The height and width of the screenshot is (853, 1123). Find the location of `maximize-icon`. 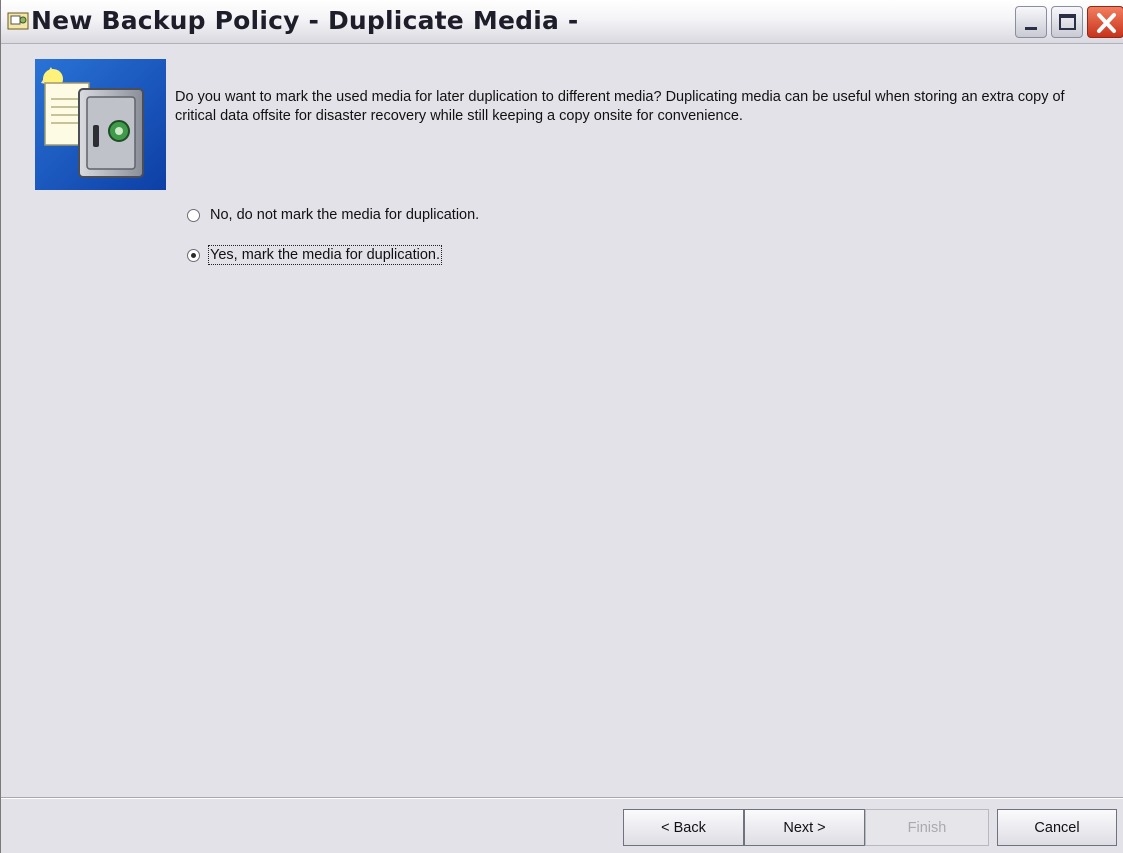

maximize-icon is located at coordinates (1067, 22).